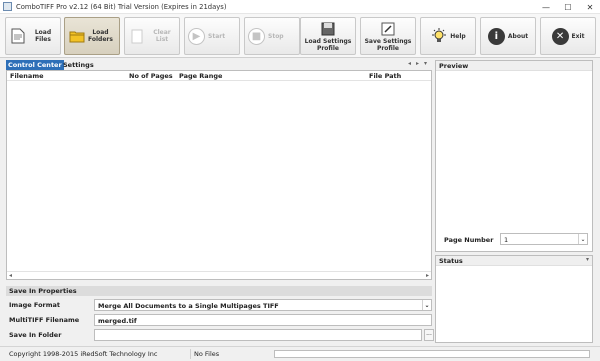 This screenshot has width=600, height=361. What do you see at coordinates (508, 36) in the screenshot?
I see `about-button: i About` at bounding box center [508, 36].